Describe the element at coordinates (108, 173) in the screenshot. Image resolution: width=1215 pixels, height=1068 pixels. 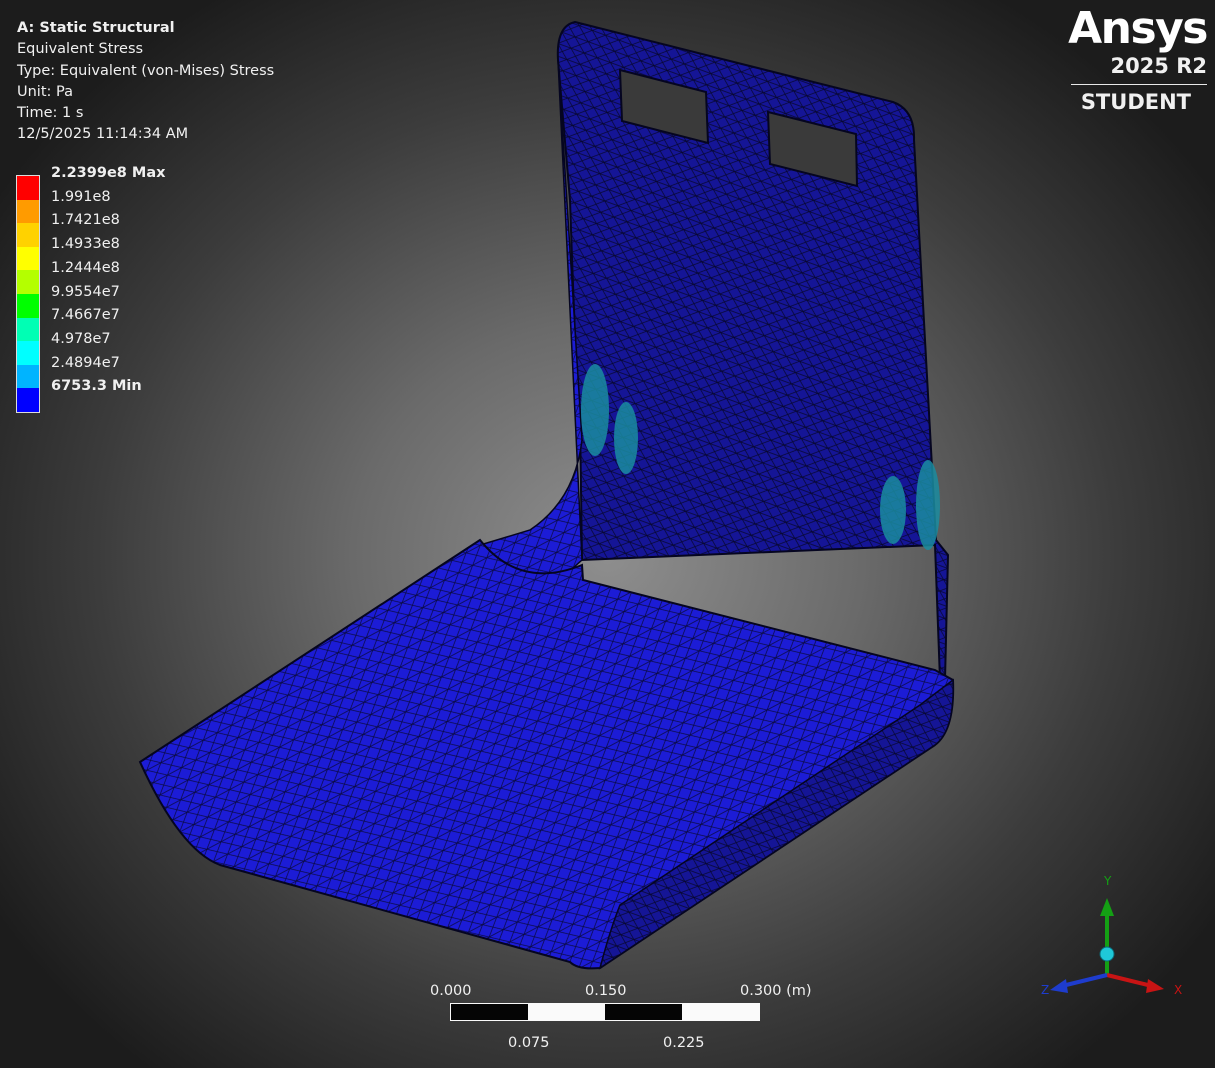
I see `legend-max-label: 2.2399e8 Max` at that location.